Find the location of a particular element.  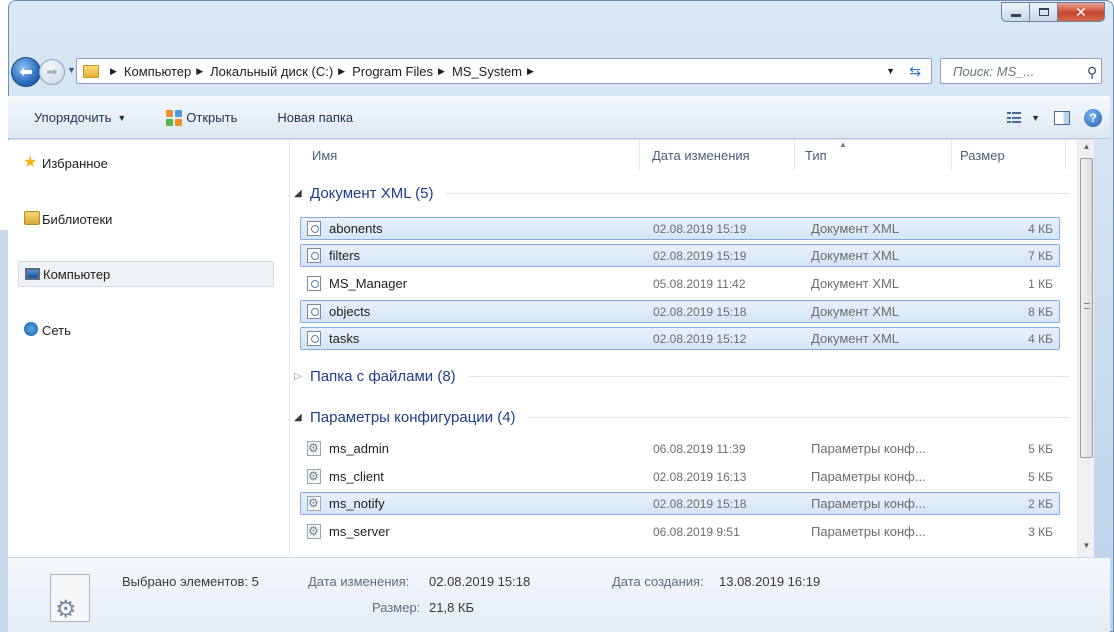

column-header-date: Дата изменения is located at coordinates (717, 155).